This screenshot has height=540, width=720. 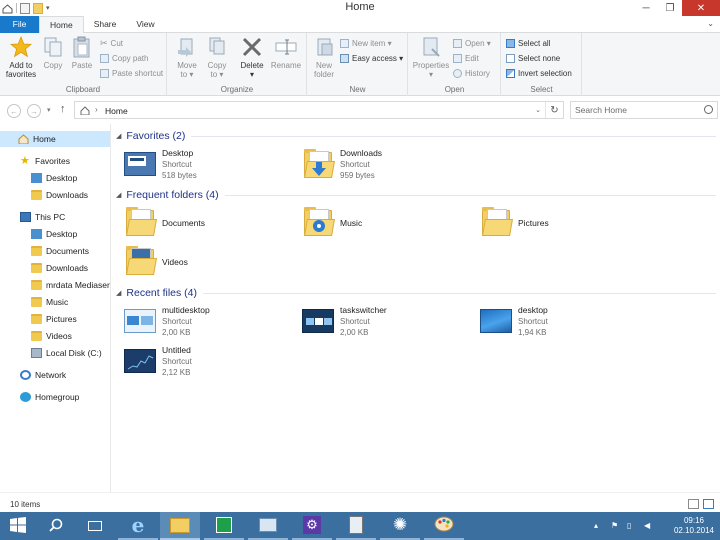 What do you see at coordinates (131, 73) in the screenshot?
I see `paste-shortcut-button: Paste shortcut` at bounding box center [131, 73].